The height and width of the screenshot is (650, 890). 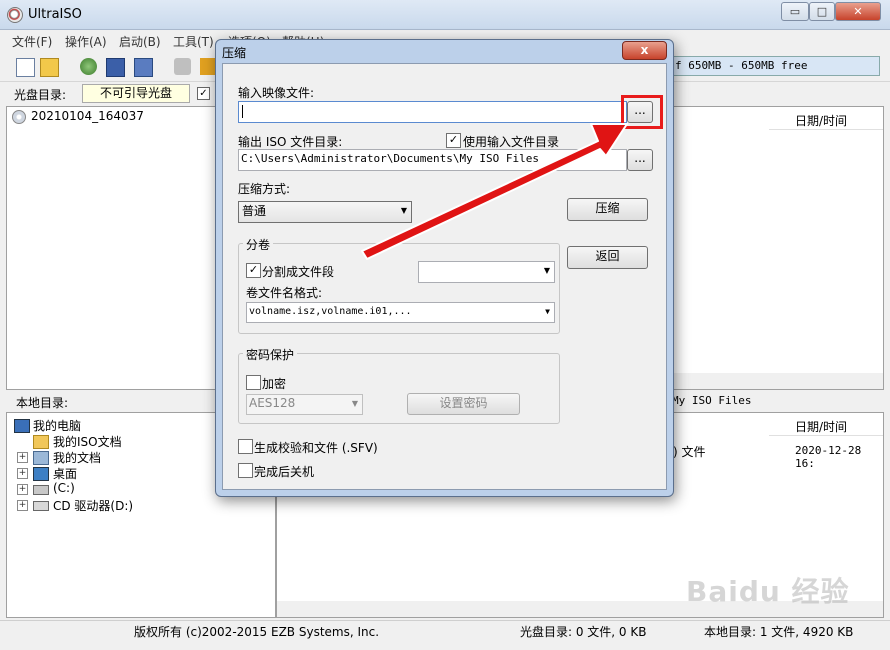 I want to click on red-arrow-shape, so click(x=494, y=191).